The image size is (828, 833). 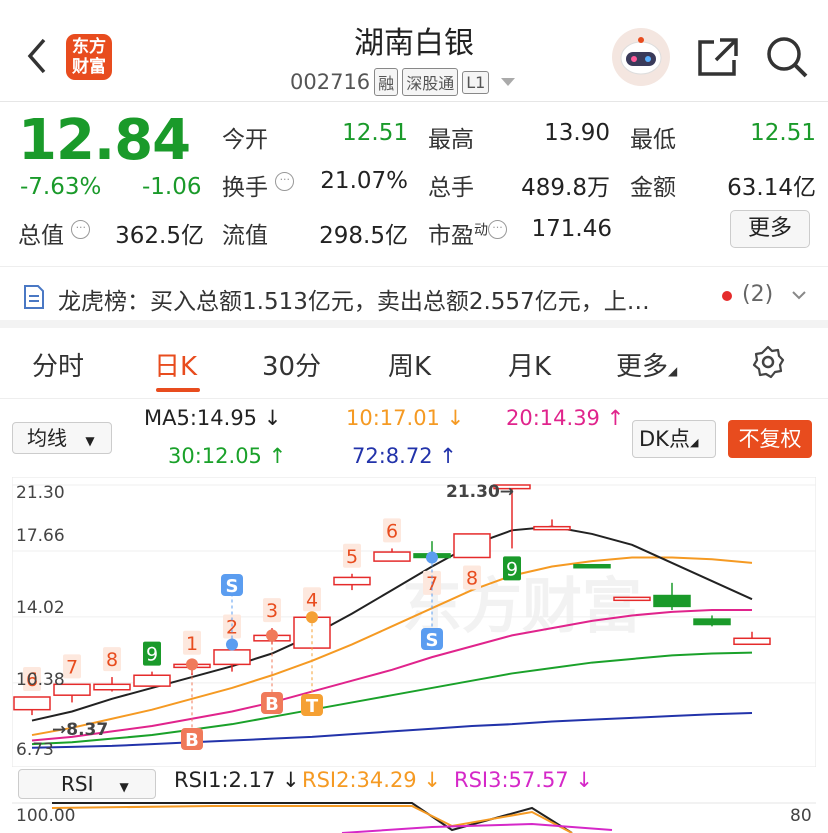 What do you see at coordinates (430, 82) in the screenshot?
I see `tag-shenzhen-connect: 深股通` at bounding box center [430, 82].